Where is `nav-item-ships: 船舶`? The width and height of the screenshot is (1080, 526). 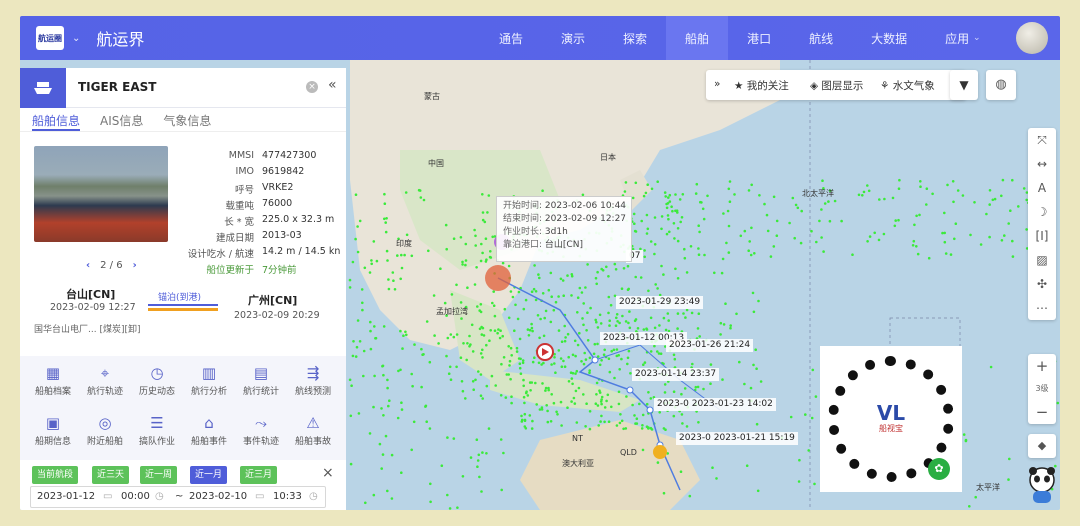 nav-item-ships: 船舶 is located at coordinates (697, 38).